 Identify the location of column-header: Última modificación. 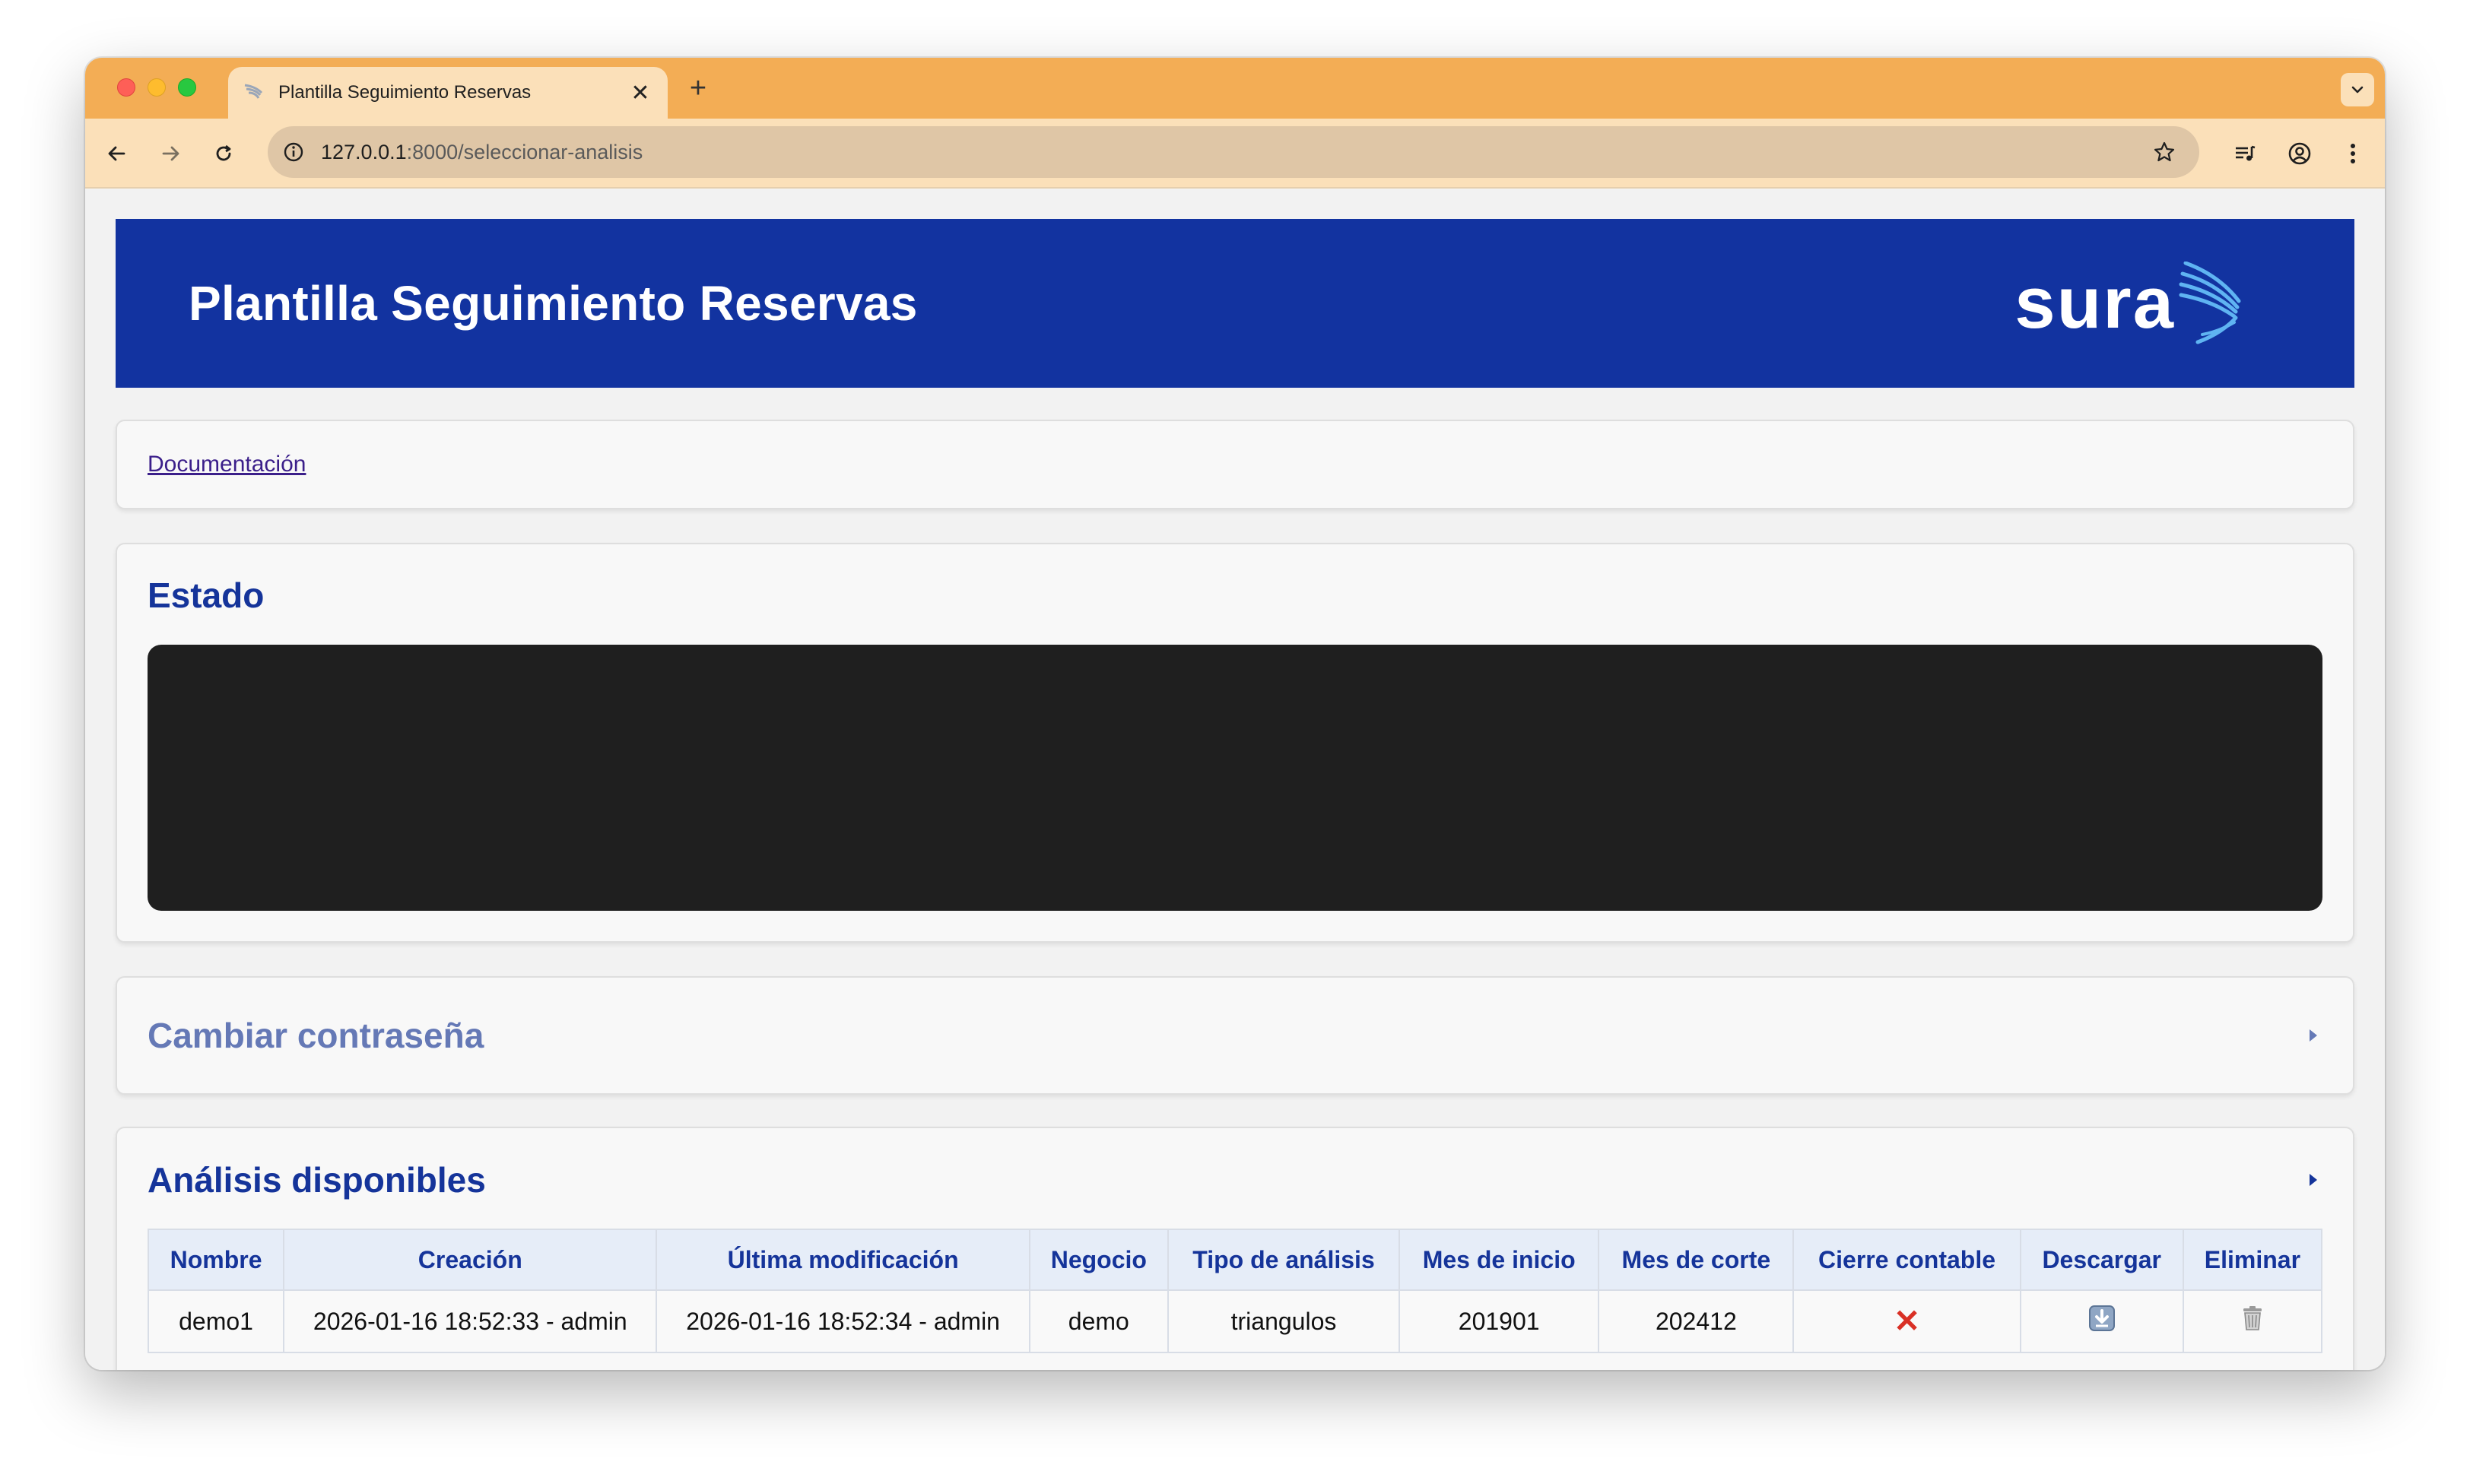
(843, 1260).